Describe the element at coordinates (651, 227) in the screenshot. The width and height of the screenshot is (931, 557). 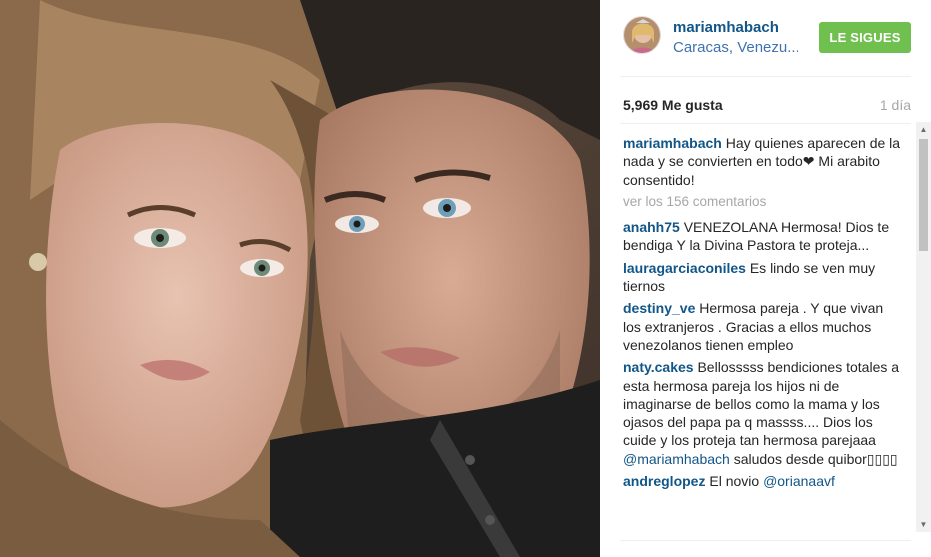
I see `comment-username: anahh75` at that location.